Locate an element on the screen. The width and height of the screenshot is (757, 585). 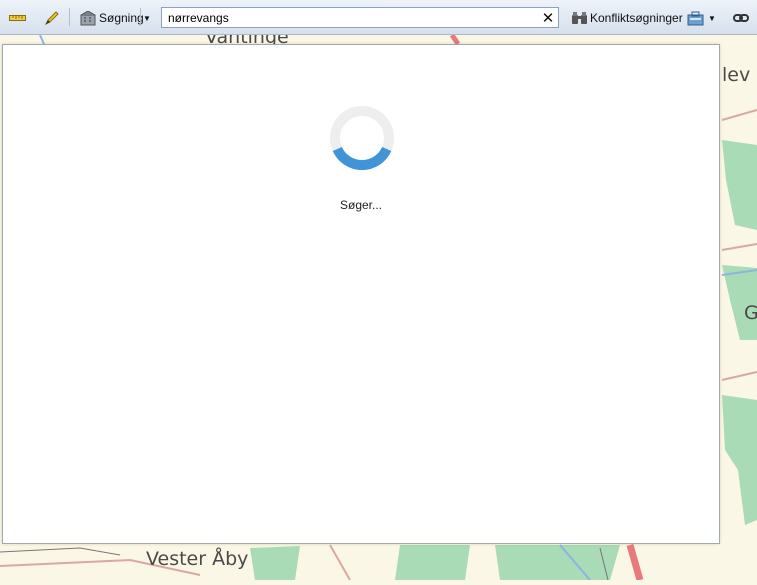
conflict-search-button: Konfliktsøgninger is located at coordinates (626, 18).